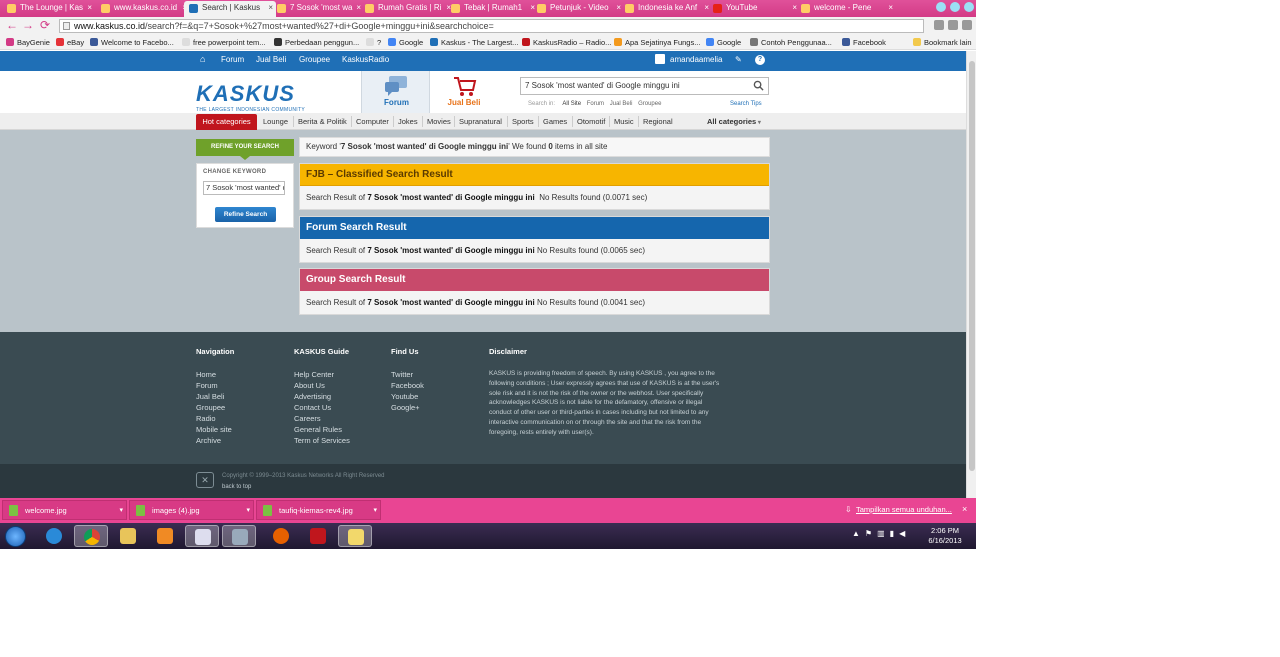 This screenshot has height=657, width=1280. Describe the element at coordinates (864, 42) in the screenshot. I see `bookmark-item: Facebook` at that location.